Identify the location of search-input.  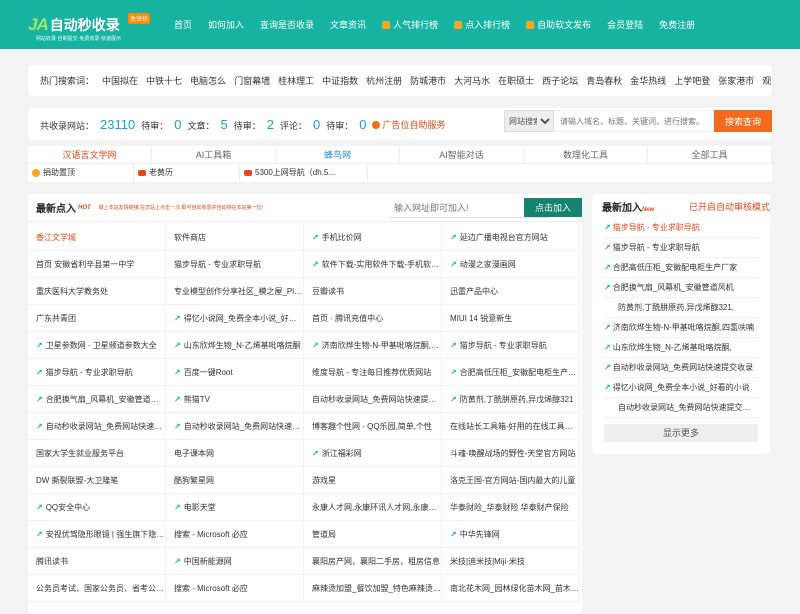
(634, 121).